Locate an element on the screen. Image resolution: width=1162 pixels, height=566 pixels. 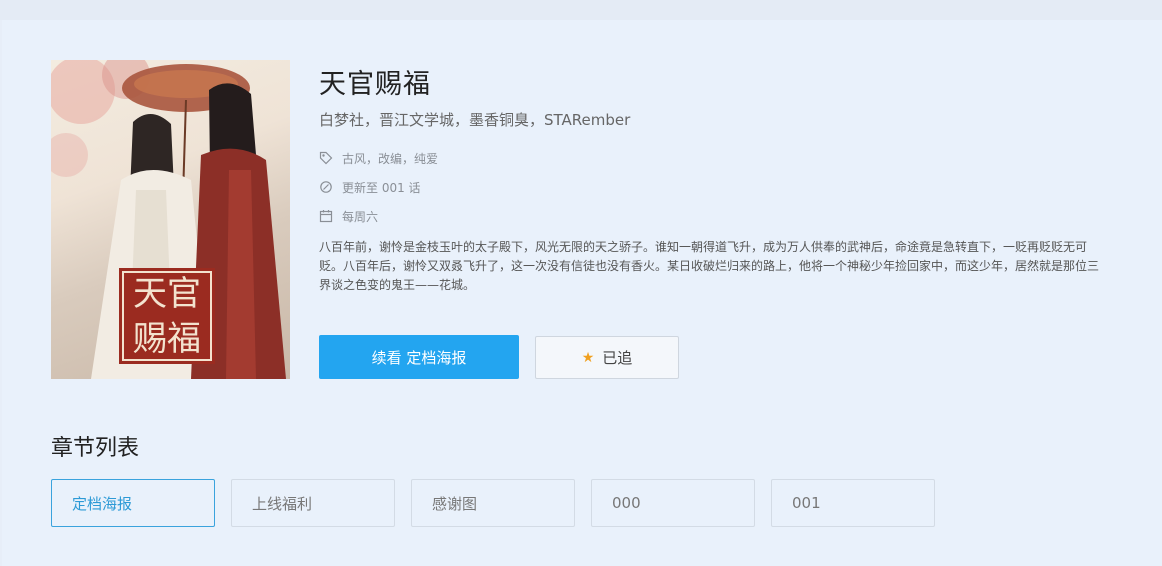
refresh-icon is located at coordinates (326, 187).